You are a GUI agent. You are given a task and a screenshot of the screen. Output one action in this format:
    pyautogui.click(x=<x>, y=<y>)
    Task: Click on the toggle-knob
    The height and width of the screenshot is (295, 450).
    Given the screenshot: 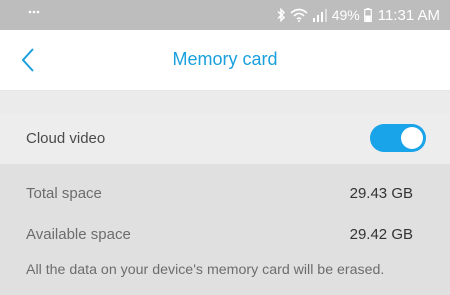 What is the action you would take?
    pyautogui.click(x=412, y=138)
    